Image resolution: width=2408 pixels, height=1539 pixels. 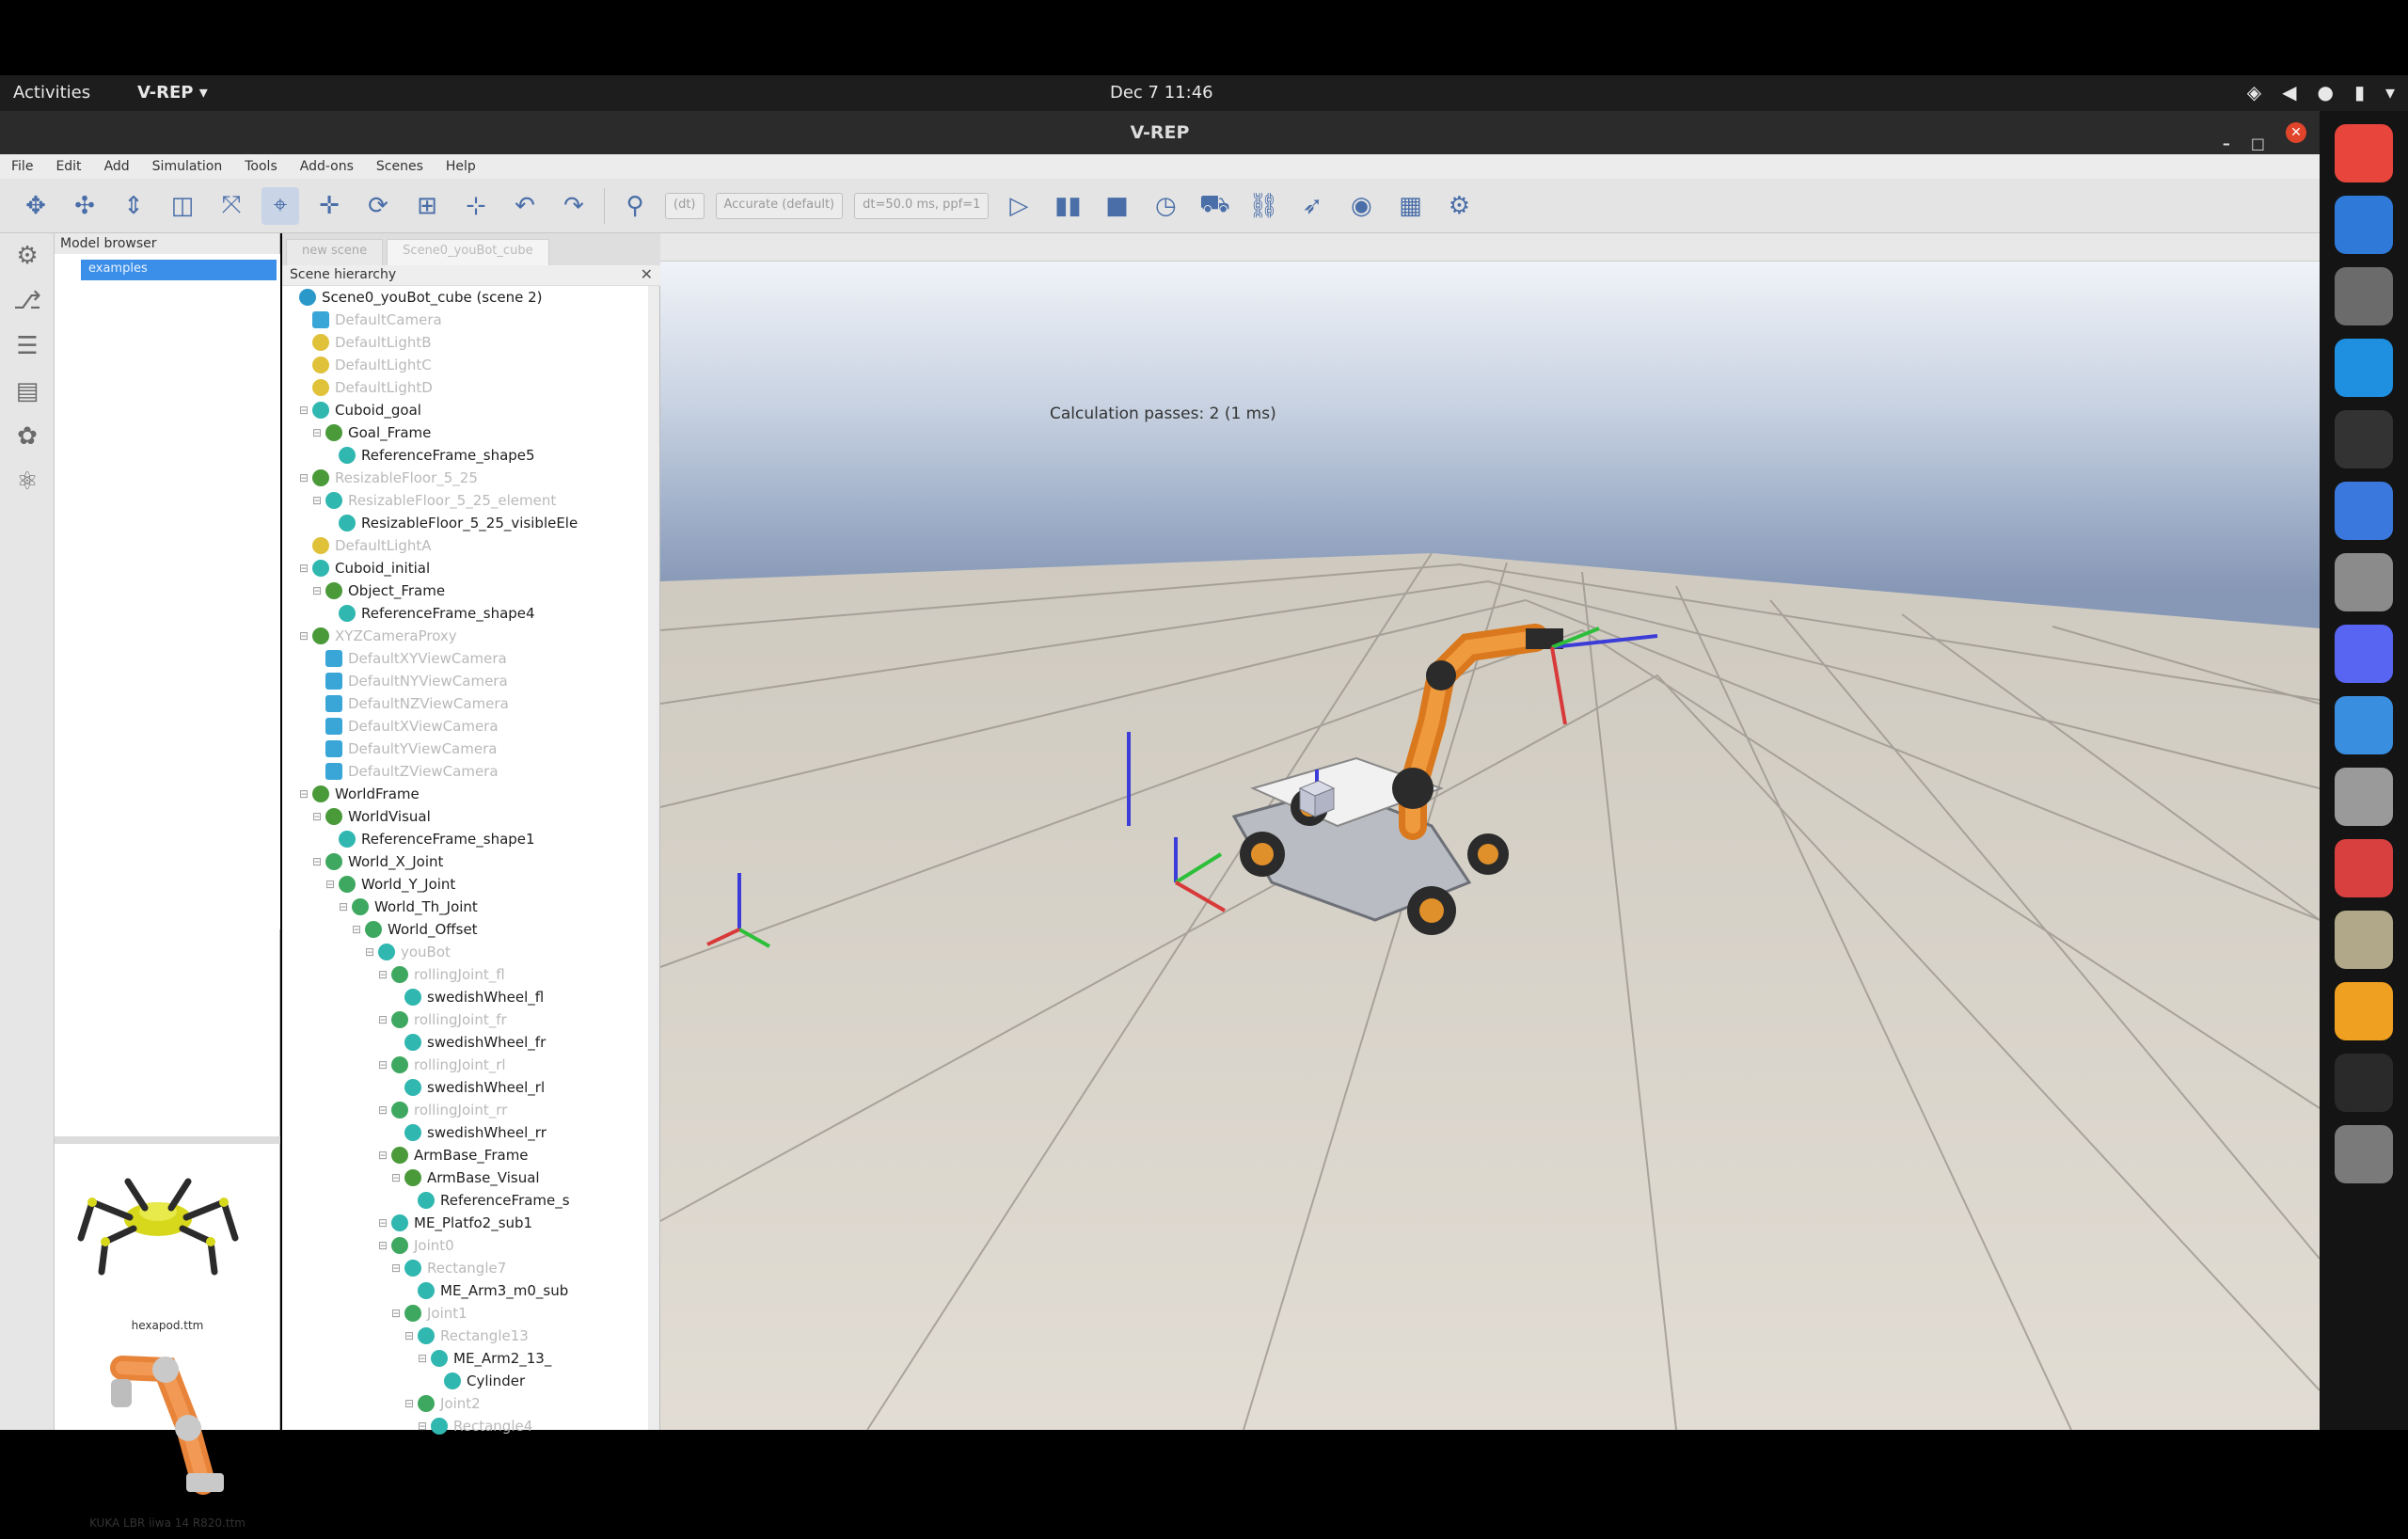 What do you see at coordinates (471, 410) in the screenshot?
I see `tree-item: ⊟ Cuboid_goal` at bounding box center [471, 410].